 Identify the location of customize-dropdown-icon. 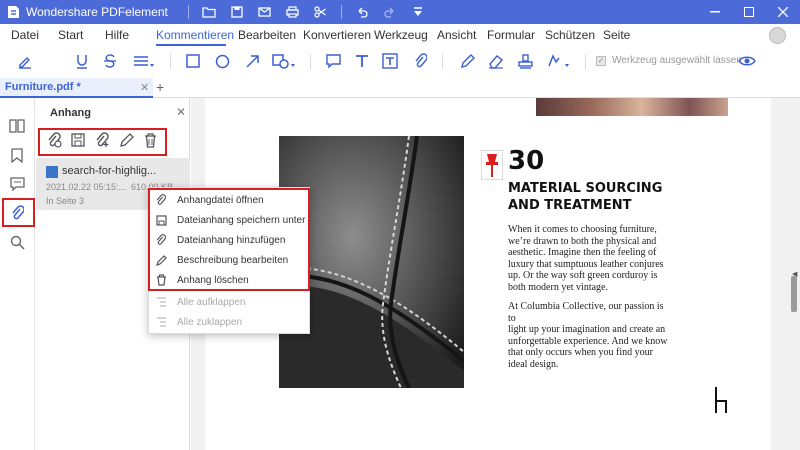
(418, 12).